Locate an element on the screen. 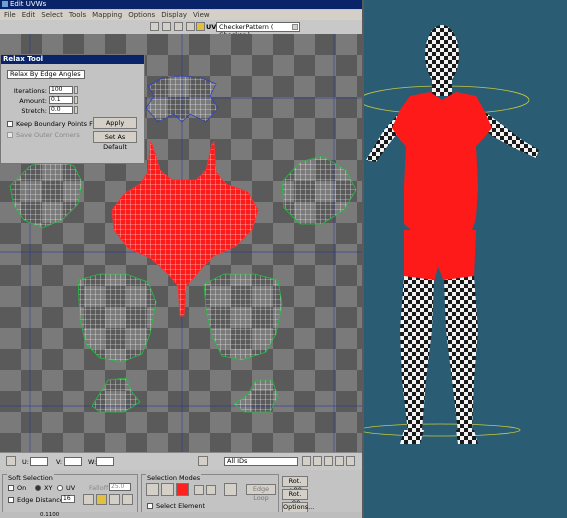  xy-radio is located at coordinates (38, 488).